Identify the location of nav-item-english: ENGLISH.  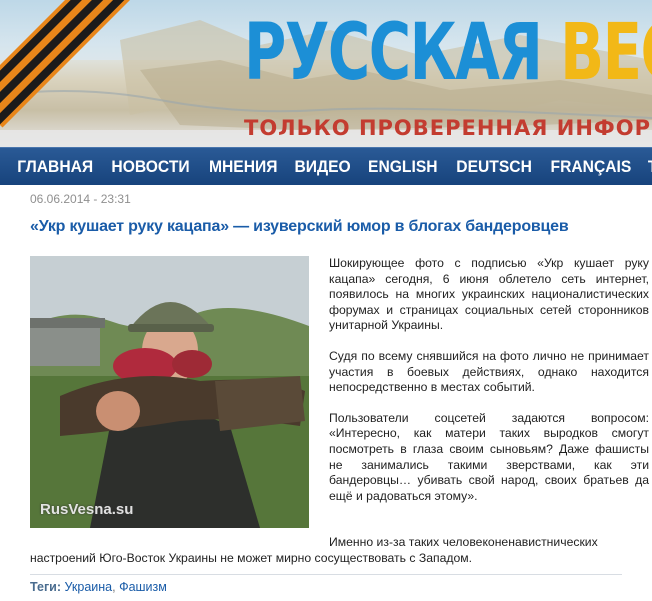
(403, 167).